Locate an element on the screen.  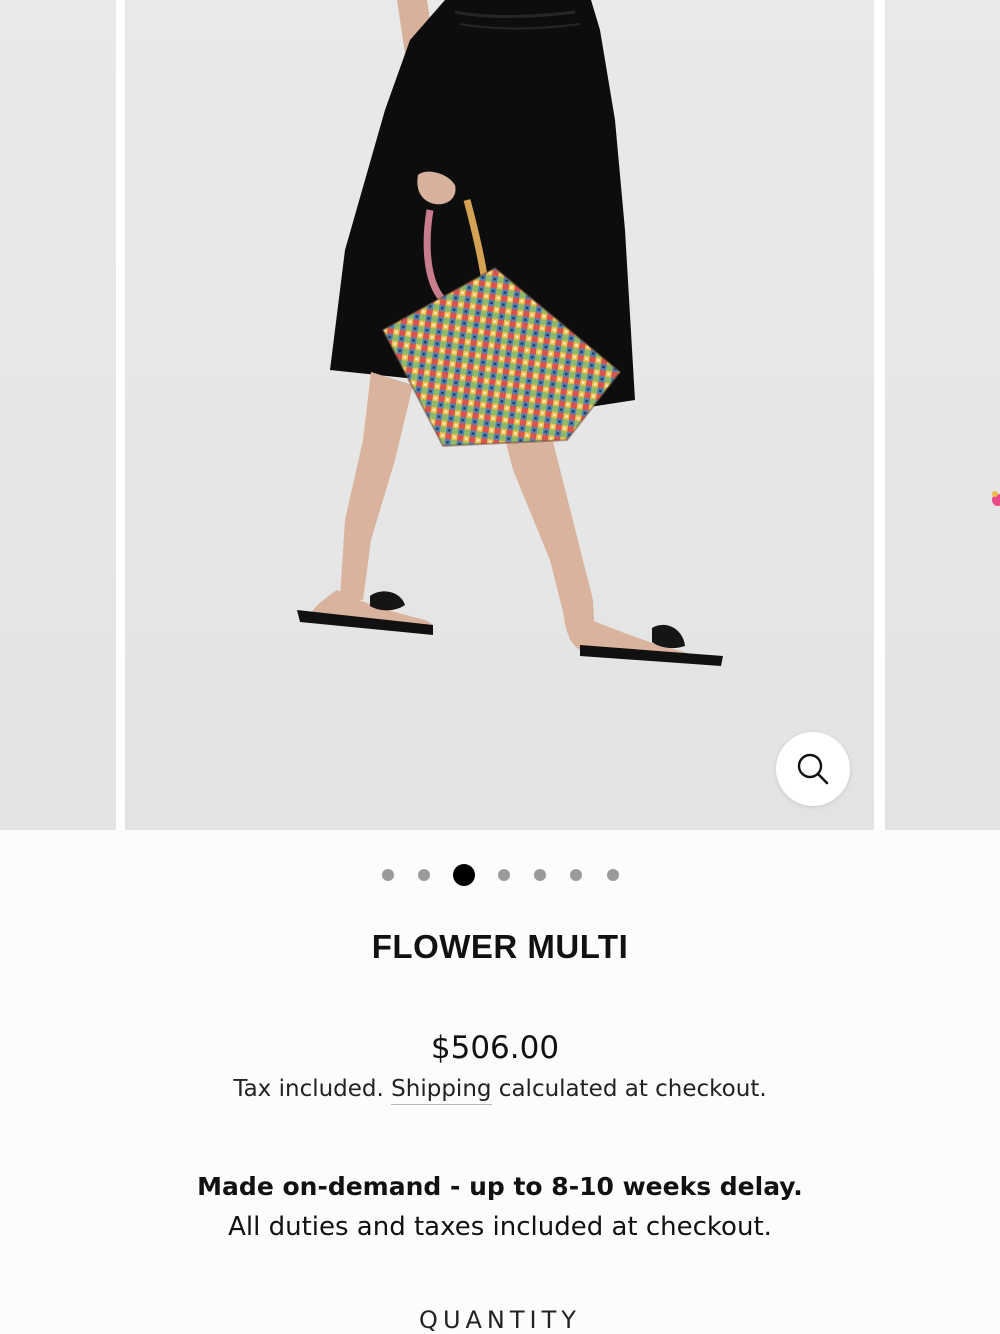
shipping-link: Shipping is located at coordinates (441, 1090).